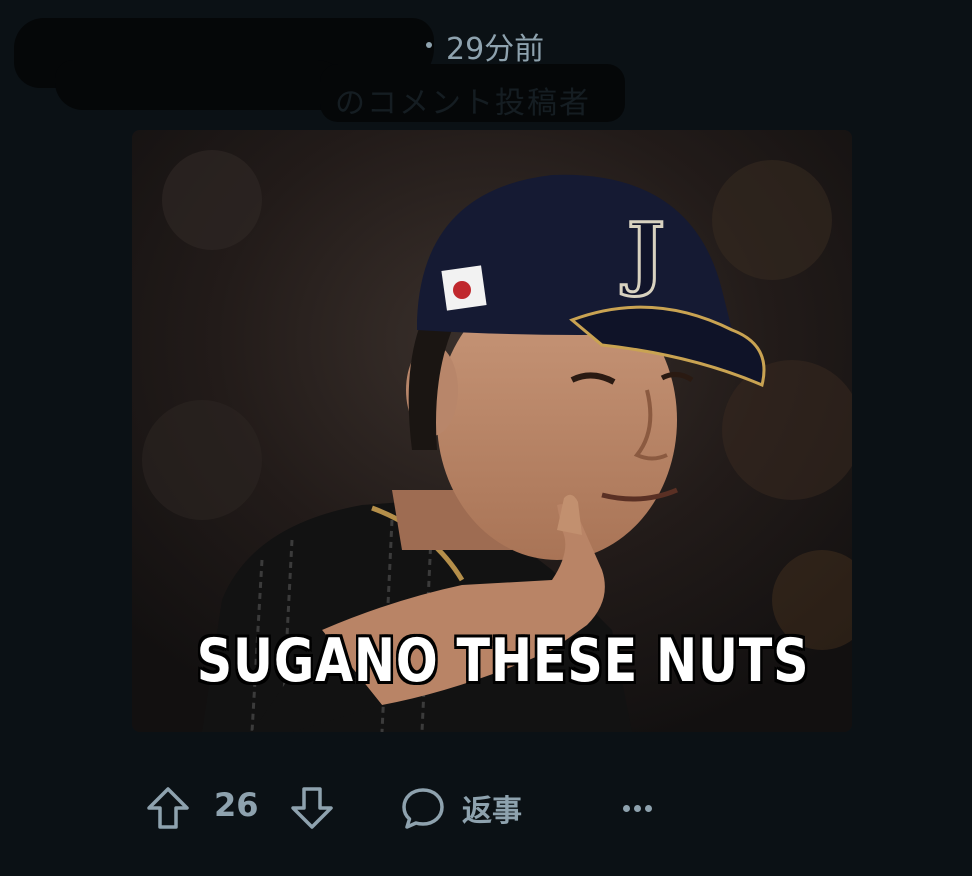 The height and width of the screenshot is (876, 972). Describe the element at coordinates (503, 661) in the screenshot. I see `meme-caption: SUGANO THESE NUTS` at that location.